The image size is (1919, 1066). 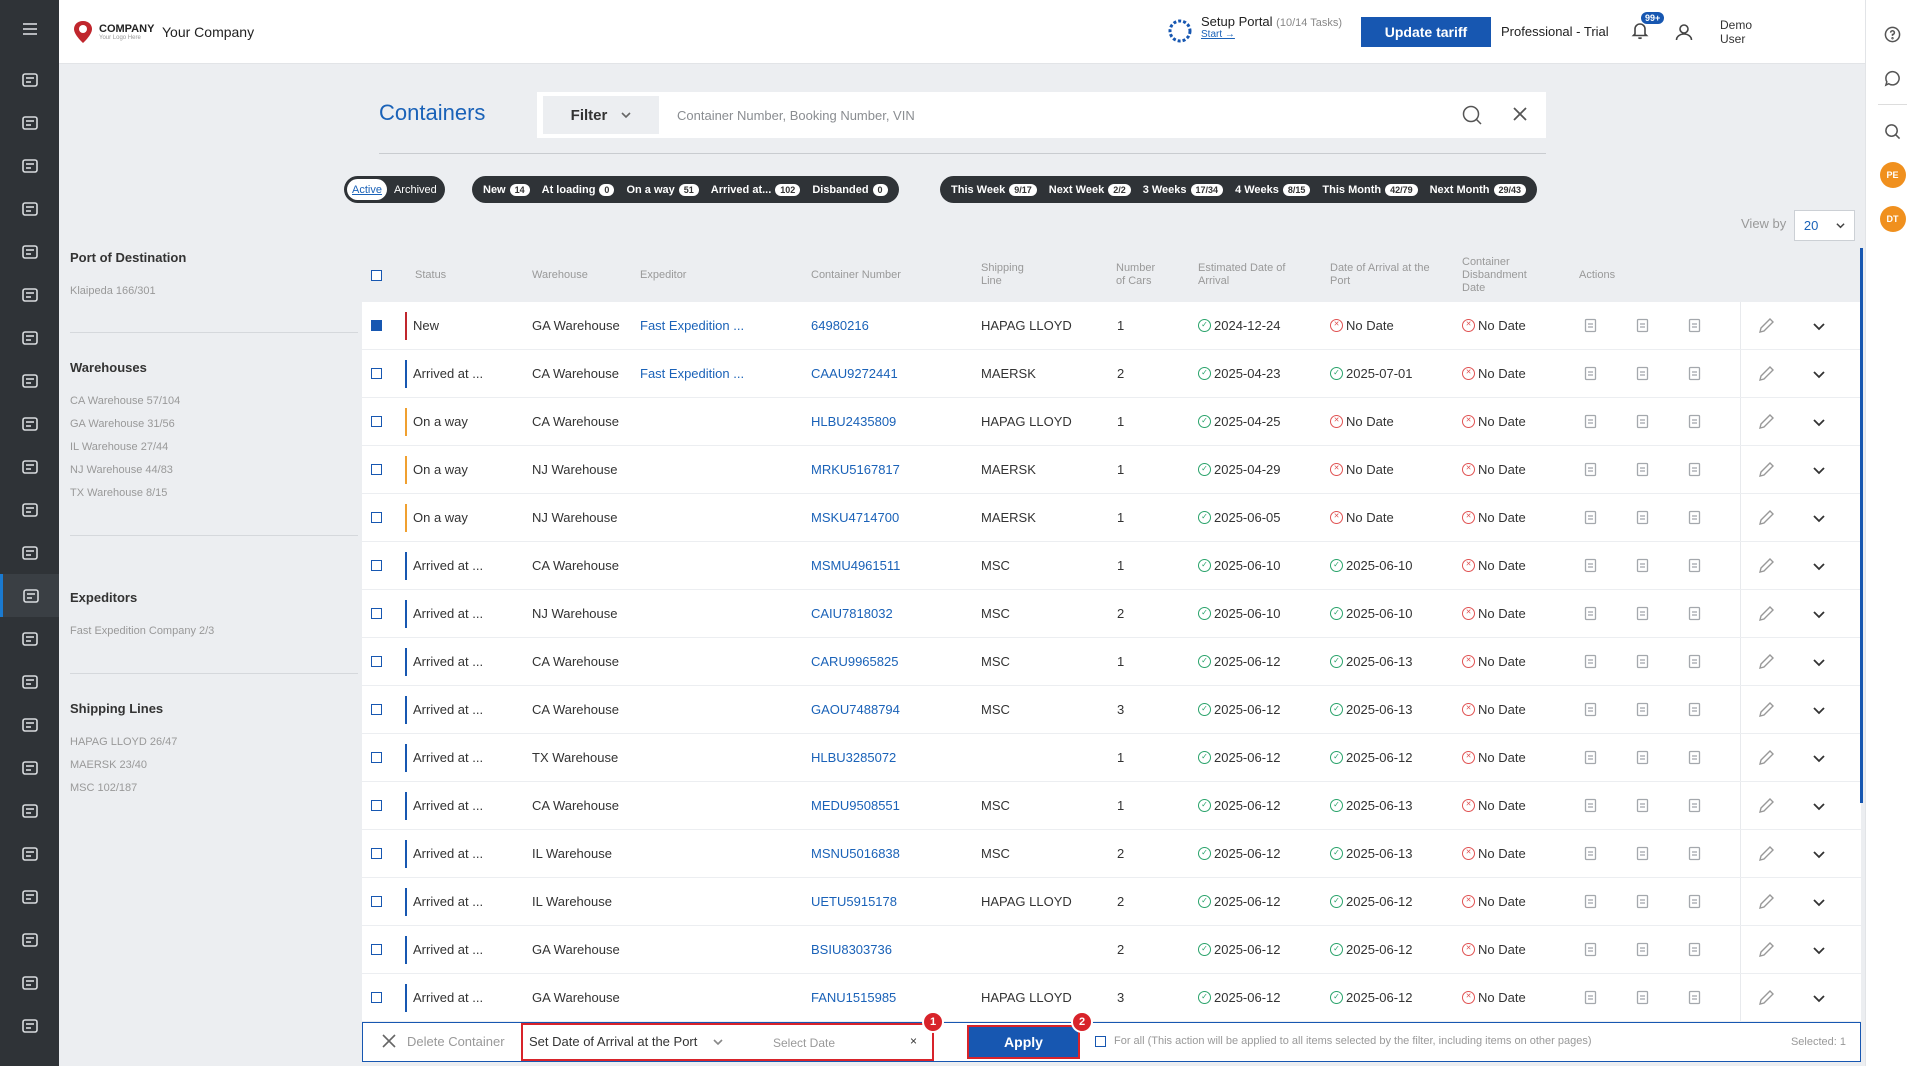 I want to click on status-filter-0: New 14, so click(x=506, y=189).